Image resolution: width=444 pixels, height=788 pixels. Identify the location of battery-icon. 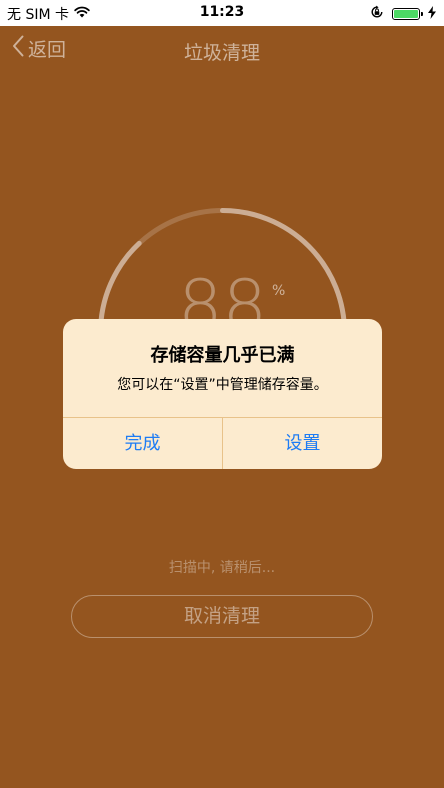
(407, 14).